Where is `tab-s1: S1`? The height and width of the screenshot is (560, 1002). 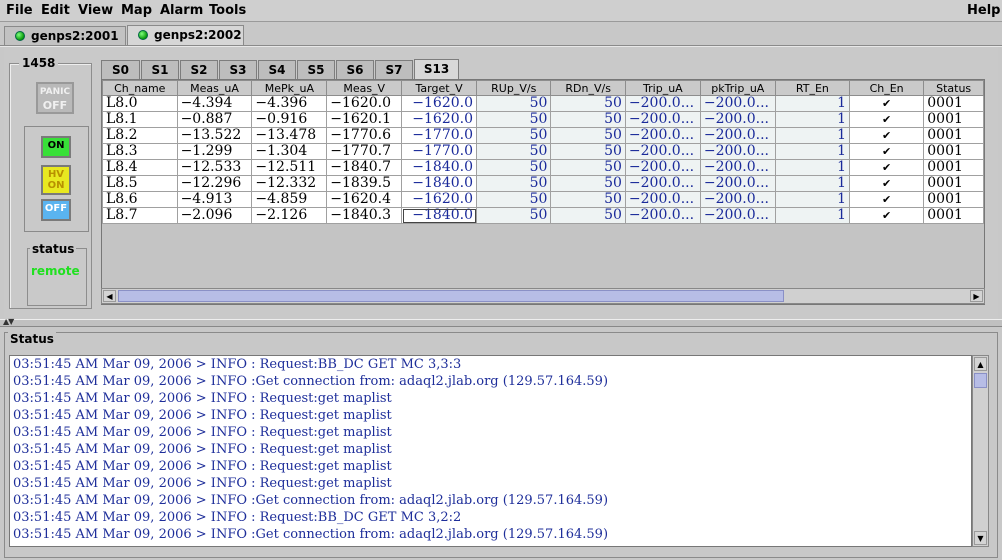 tab-s1: S1 is located at coordinates (160, 69).